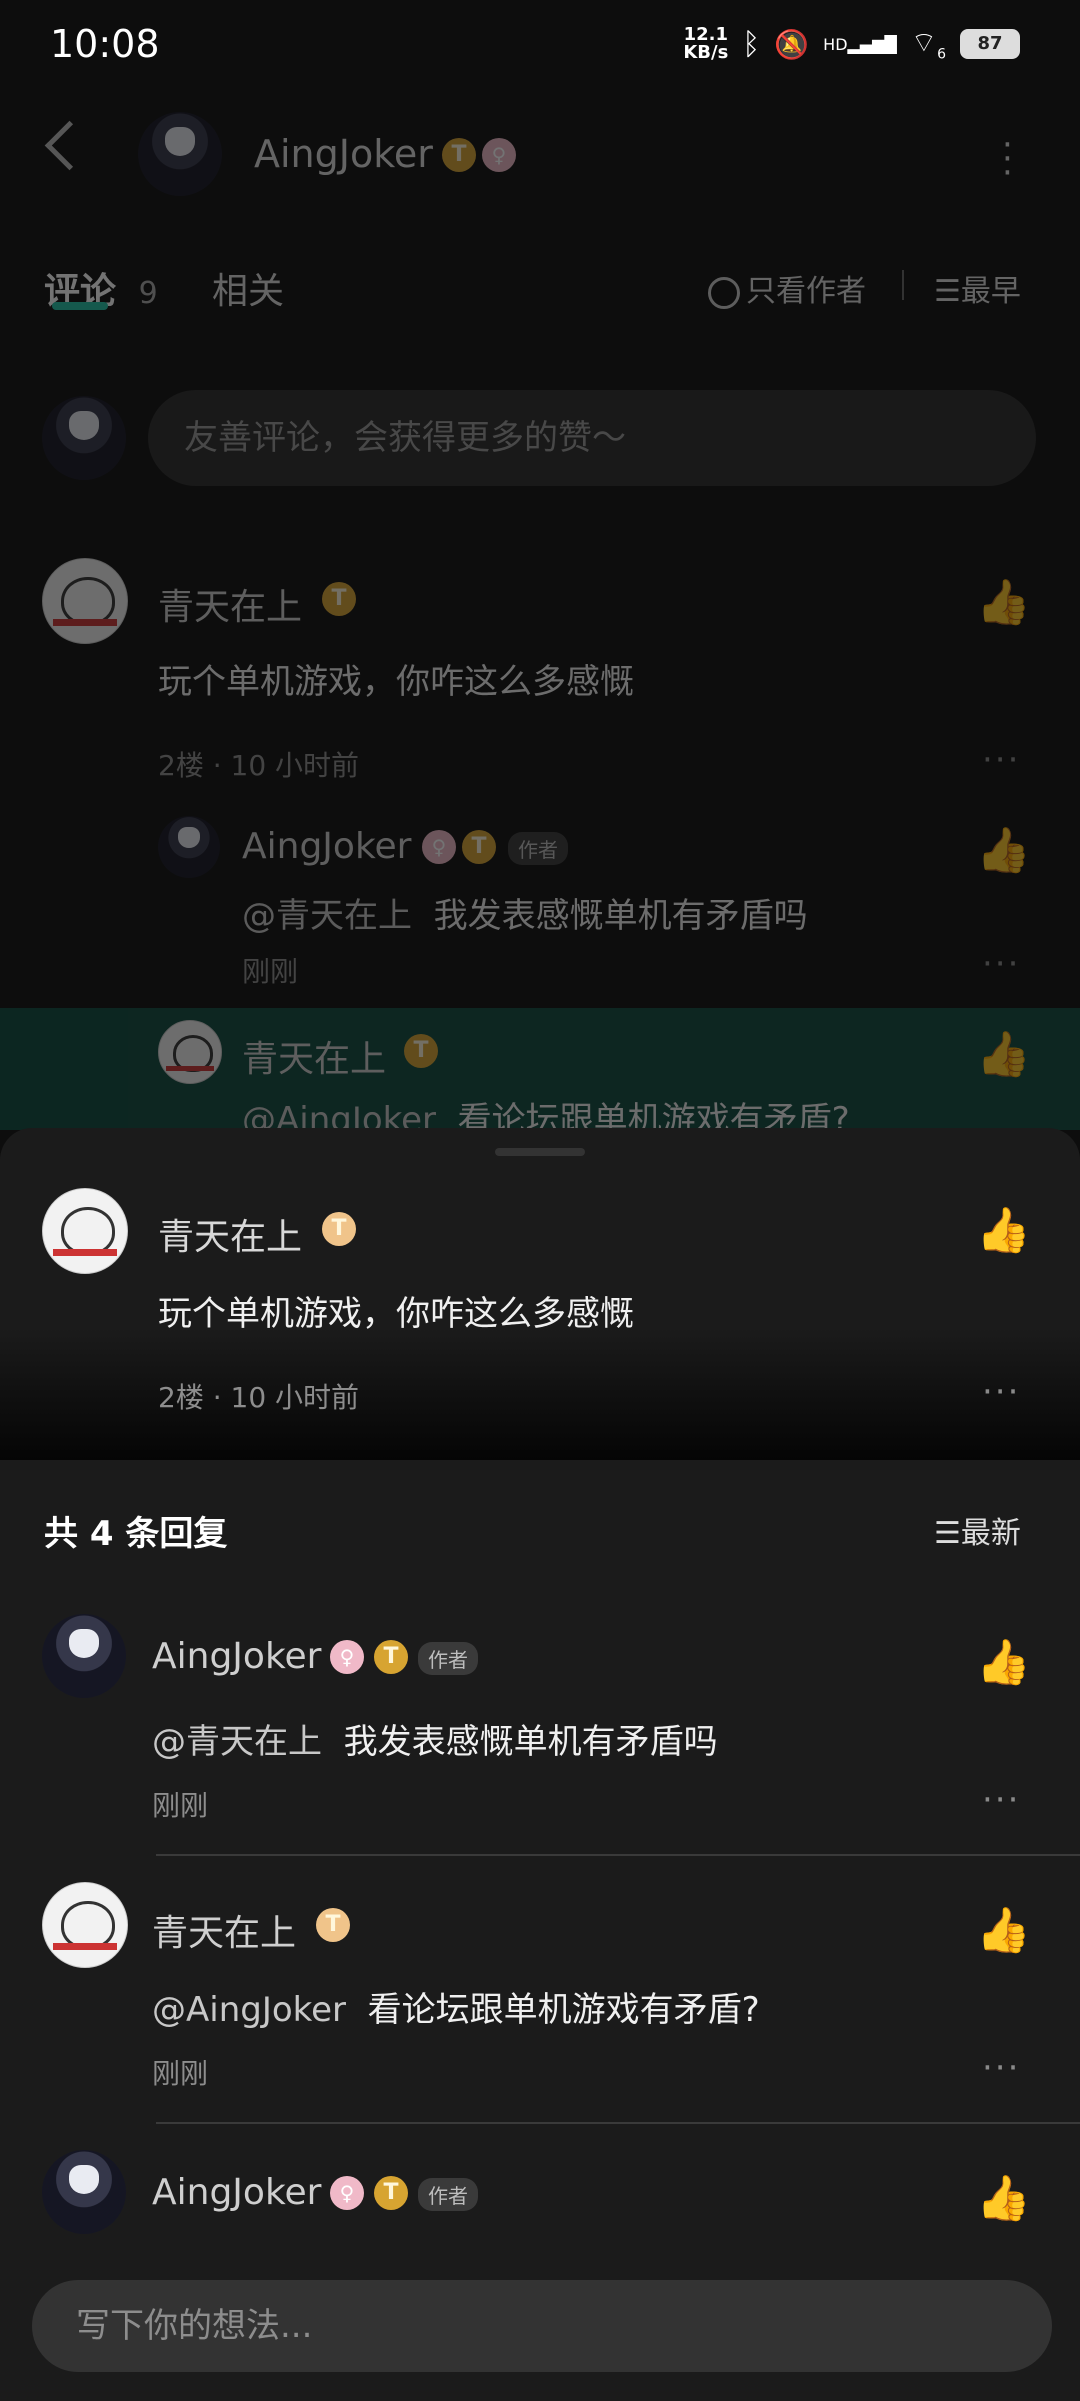 Image resolution: width=1080 pixels, height=2401 pixels. I want to click on tab-related: 相关, so click(248, 288).